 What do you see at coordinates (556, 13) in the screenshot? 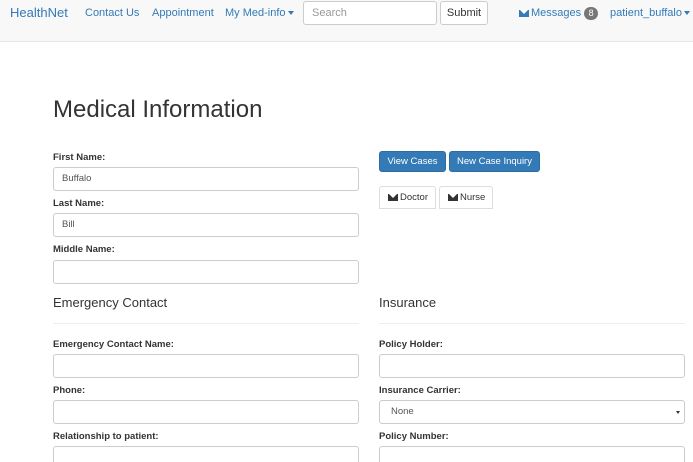
I see `messages-label: Messages` at bounding box center [556, 13].